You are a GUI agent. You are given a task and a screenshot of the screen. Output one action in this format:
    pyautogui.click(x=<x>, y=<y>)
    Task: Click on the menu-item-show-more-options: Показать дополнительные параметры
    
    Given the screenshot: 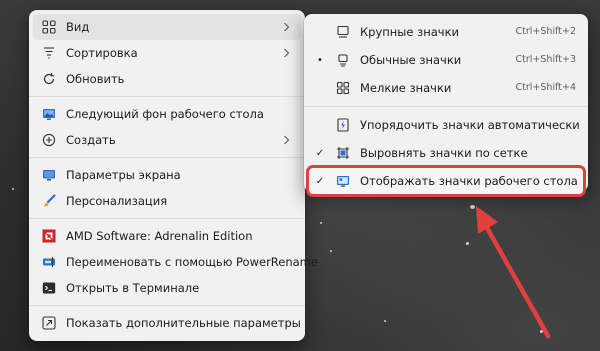 What is the action you would take?
    pyautogui.click(x=167, y=323)
    